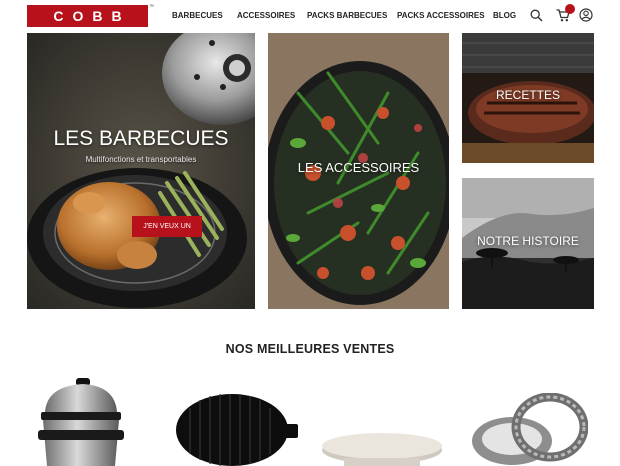 The height and width of the screenshot is (466, 620). What do you see at coordinates (504, 15) in the screenshot?
I see `nav-blog: BLOG` at bounding box center [504, 15].